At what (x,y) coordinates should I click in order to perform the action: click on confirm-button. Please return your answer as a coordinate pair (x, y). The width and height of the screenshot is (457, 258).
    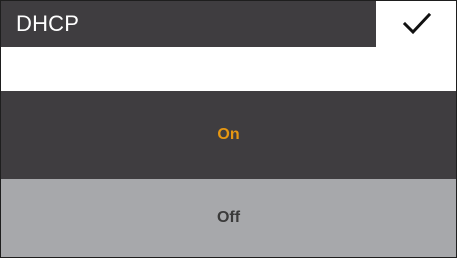
    Looking at the image, I should click on (416, 24).